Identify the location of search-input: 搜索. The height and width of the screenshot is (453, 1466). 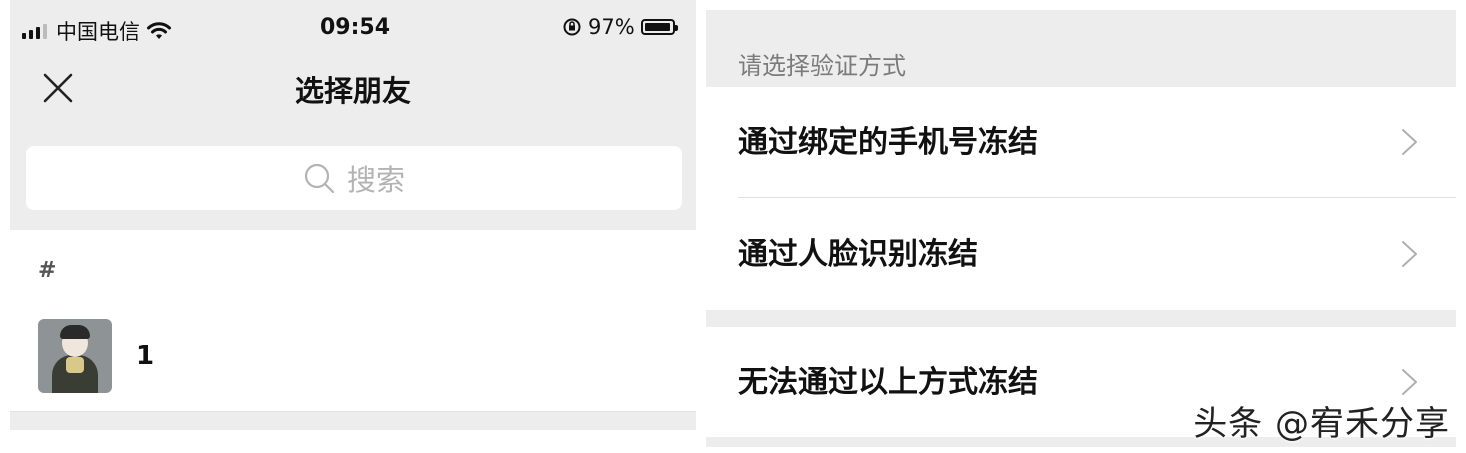
(354, 178).